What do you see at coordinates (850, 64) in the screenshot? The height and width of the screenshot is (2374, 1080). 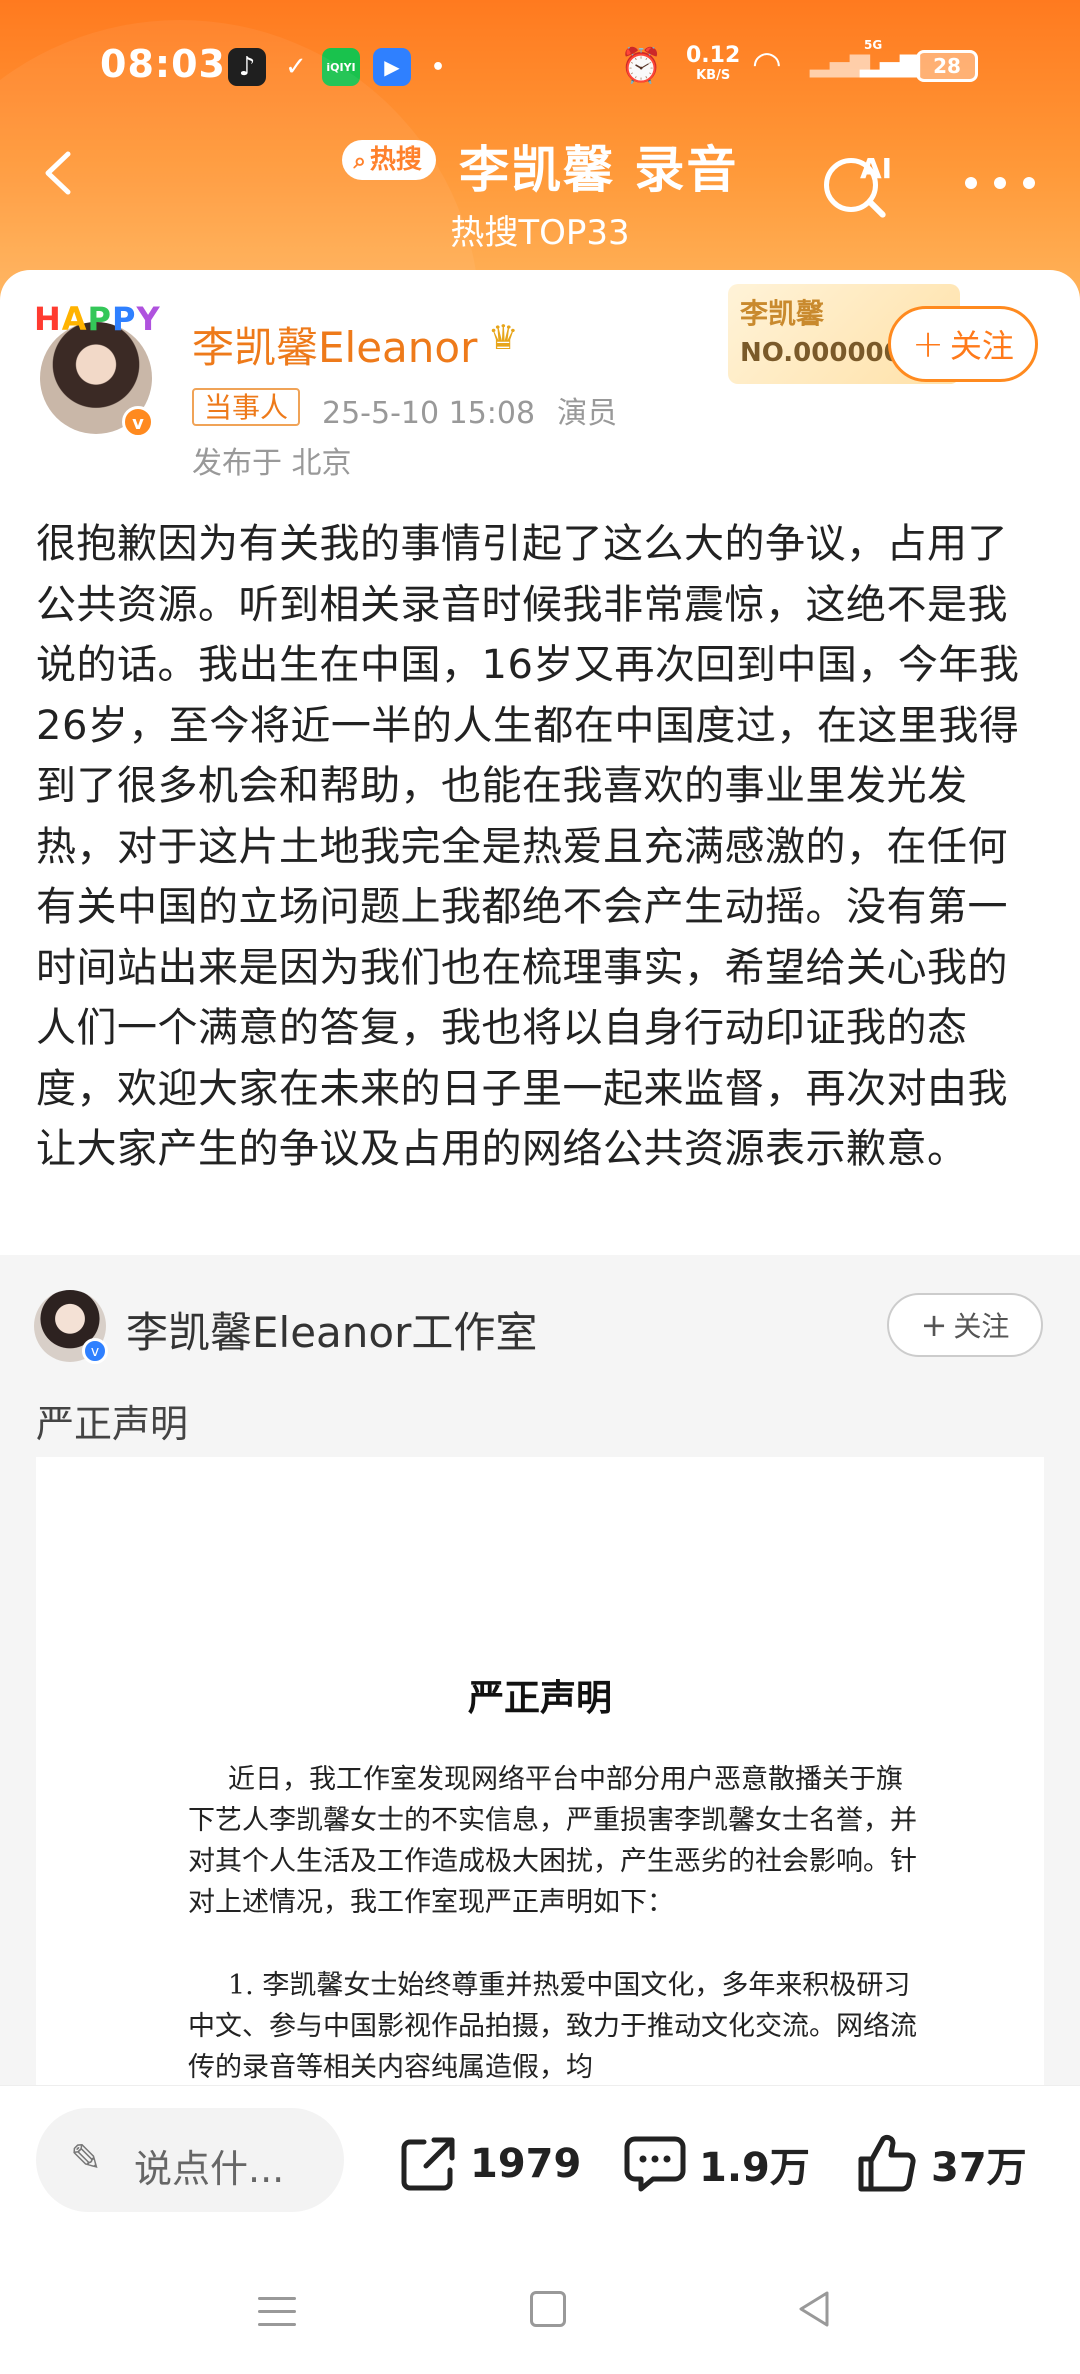 I see `status-indicators: ⏰ 0.12 KB/S ◠ ▂▄▆ 5G ▂▄▆ 28` at bounding box center [850, 64].